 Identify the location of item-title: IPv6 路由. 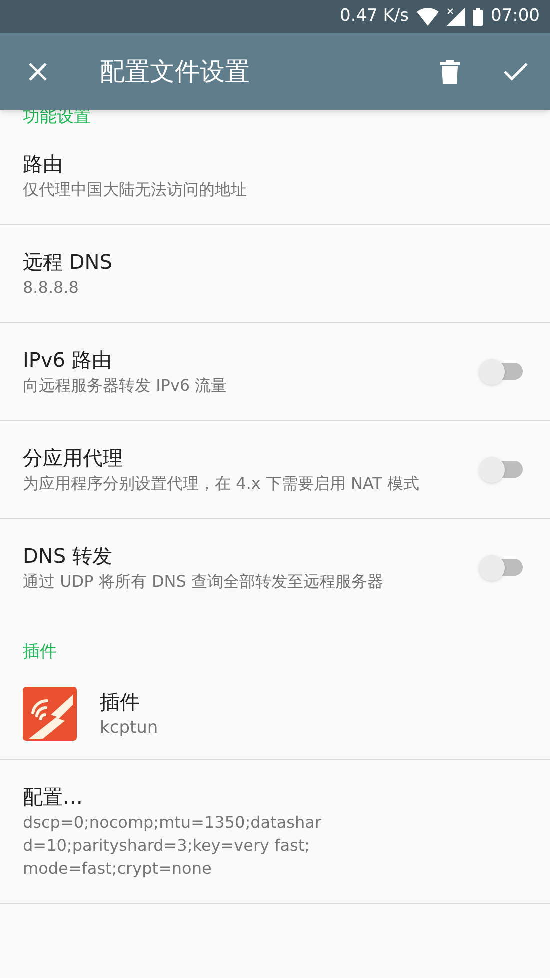
(68, 360).